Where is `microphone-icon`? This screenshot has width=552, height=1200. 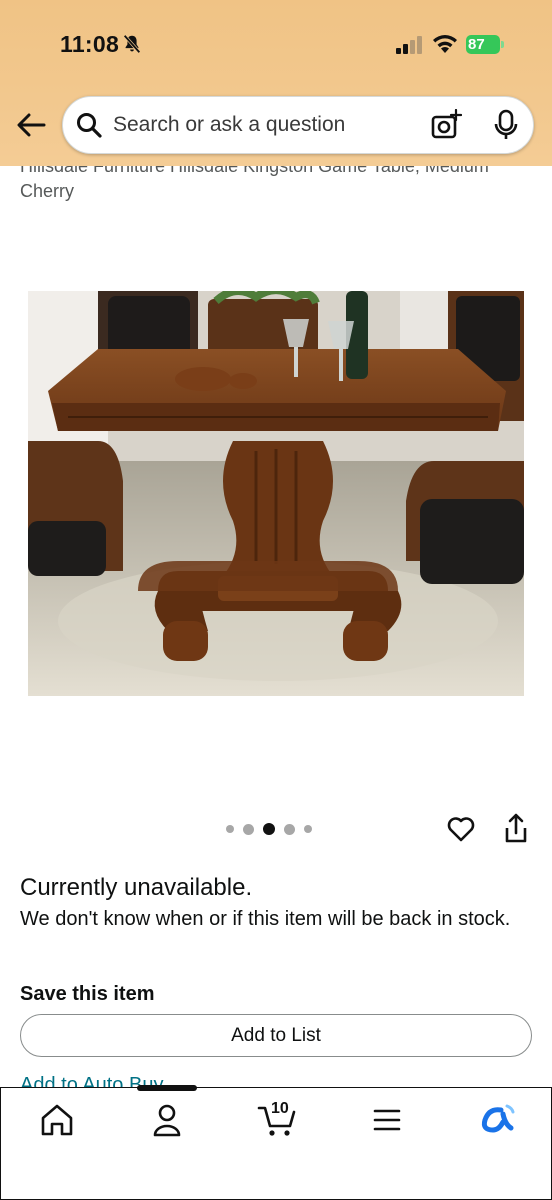 microphone-icon is located at coordinates (506, 125).